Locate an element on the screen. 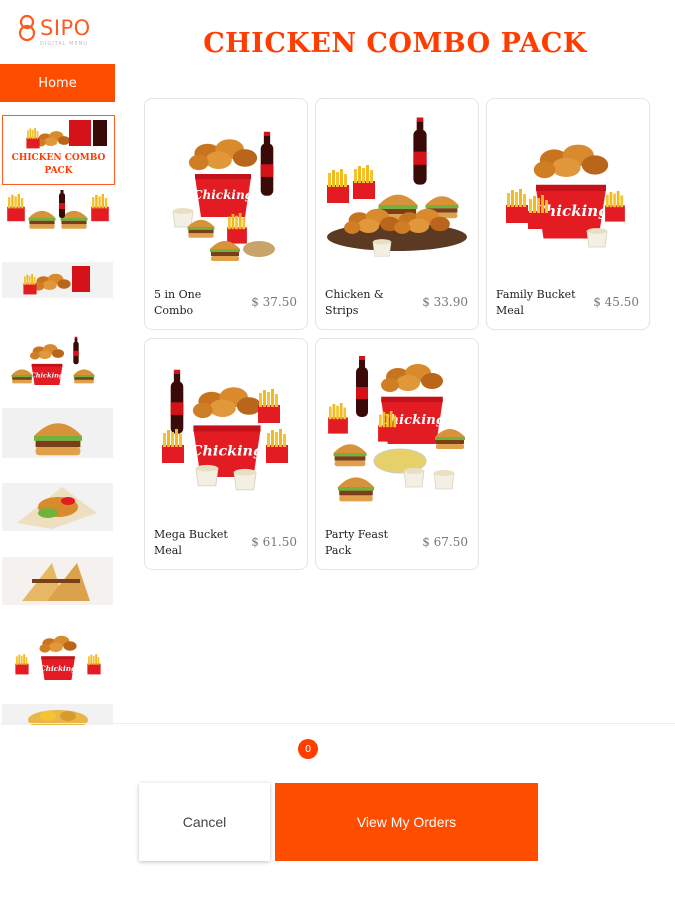 The image size is (675, 900). sidebar-item-wrap is located at coordinates (57, 507).